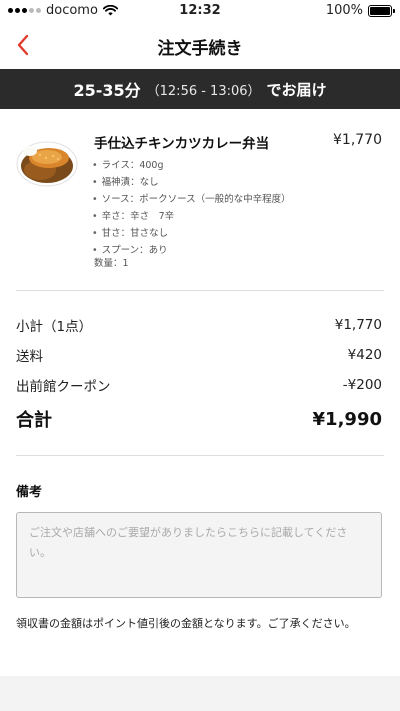  I want to click on status-right: 100%, so click(360, 10).